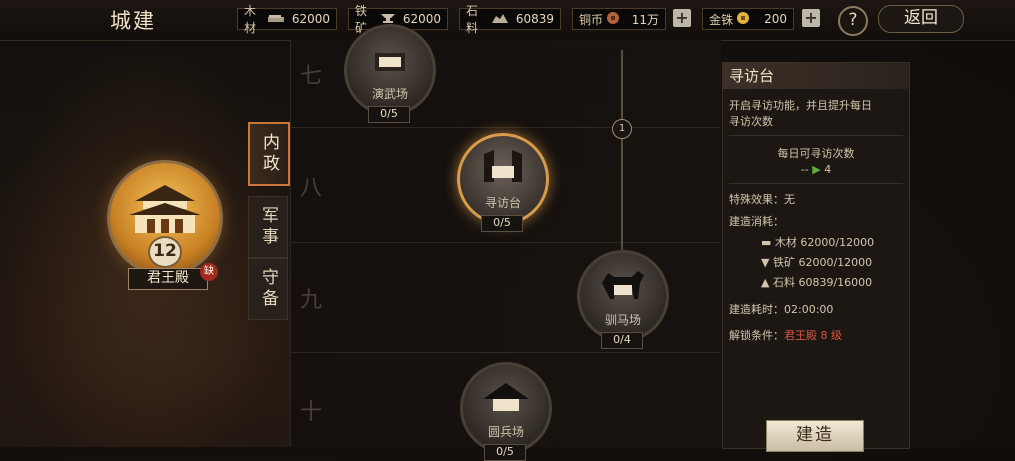 This screenshot has width=1015, height=461. What do you see at coordinates (811, 18) in the screenshot?
I see `add-gold-button: +` at bounding box center [811, 18].